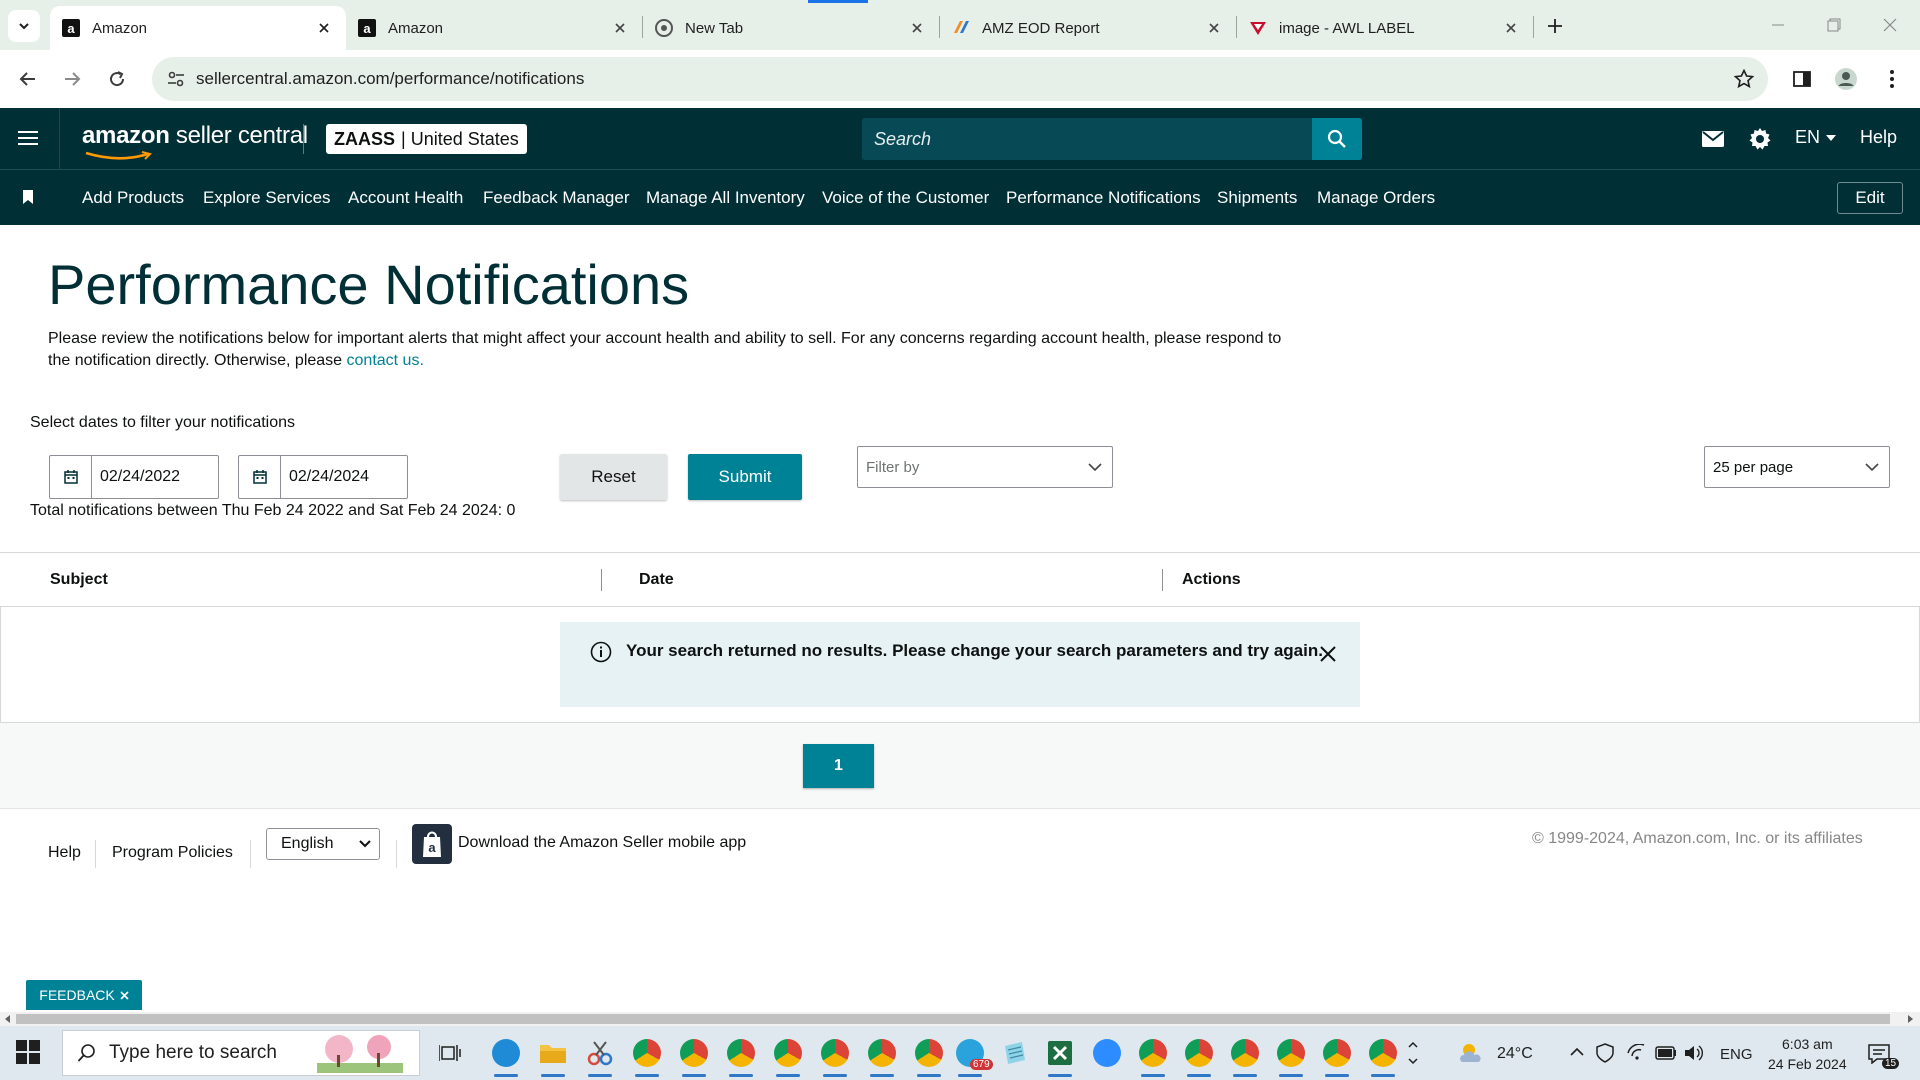 This screenshot has height=1080, width=1920. I want to click on footer-program-policies-link: Program Policies, so click(172, 853).